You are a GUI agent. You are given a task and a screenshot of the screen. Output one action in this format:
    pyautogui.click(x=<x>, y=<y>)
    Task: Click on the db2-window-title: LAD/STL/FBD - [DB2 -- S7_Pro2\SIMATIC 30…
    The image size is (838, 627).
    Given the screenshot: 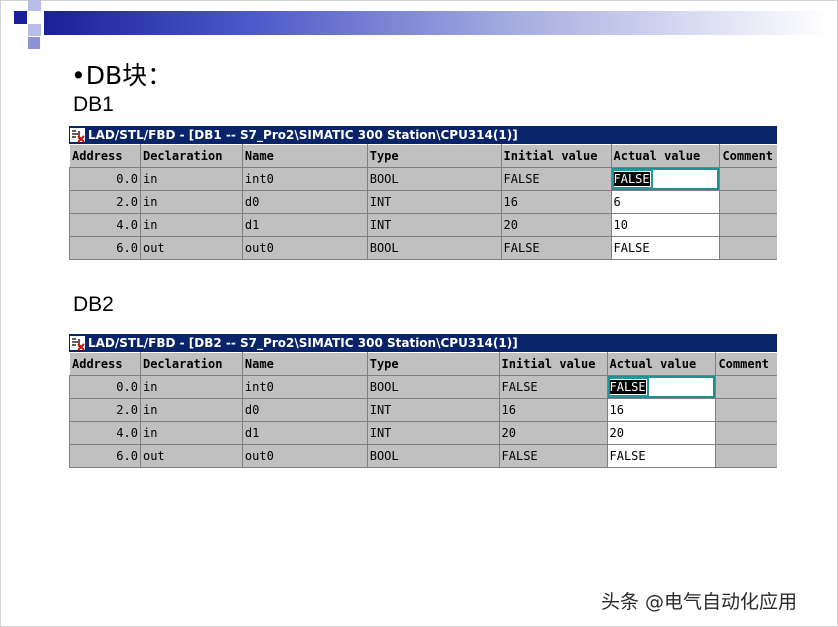 What is the action you would take?
    pyautogui.click(x=303, y=343)
    